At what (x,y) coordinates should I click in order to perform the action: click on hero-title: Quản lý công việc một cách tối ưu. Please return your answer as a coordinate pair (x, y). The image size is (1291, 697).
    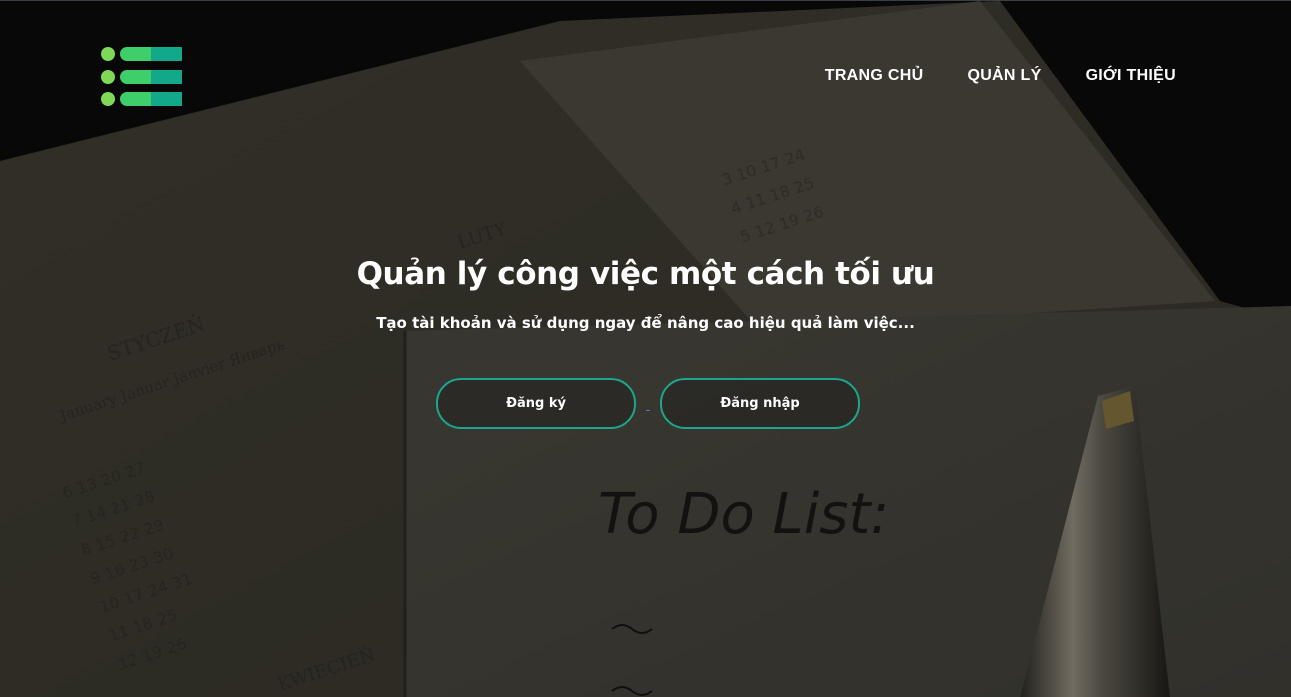
    Looking at the image, I should click on (645, 274).